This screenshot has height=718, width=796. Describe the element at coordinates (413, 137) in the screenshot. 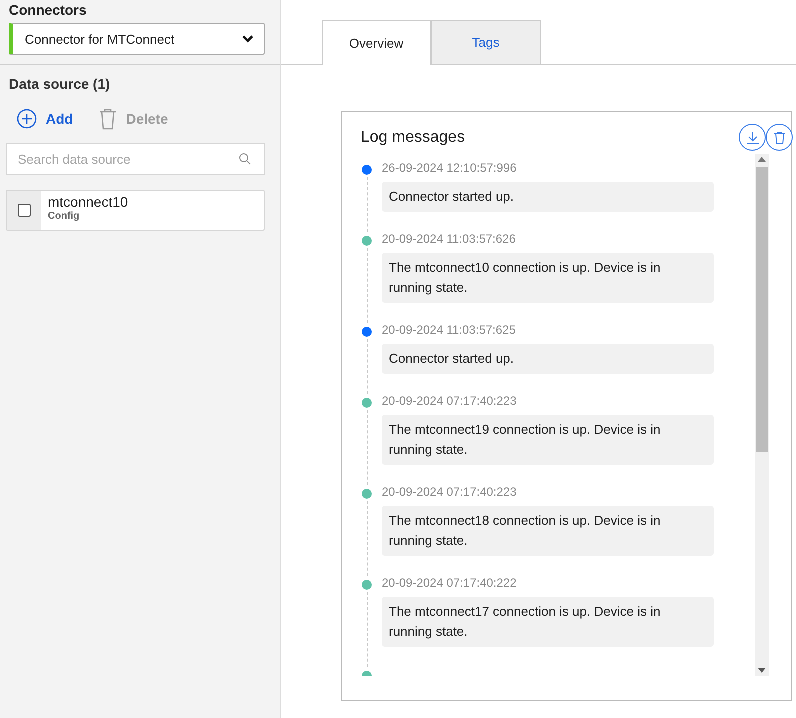

I see `panel-title: Log messages` at that location.